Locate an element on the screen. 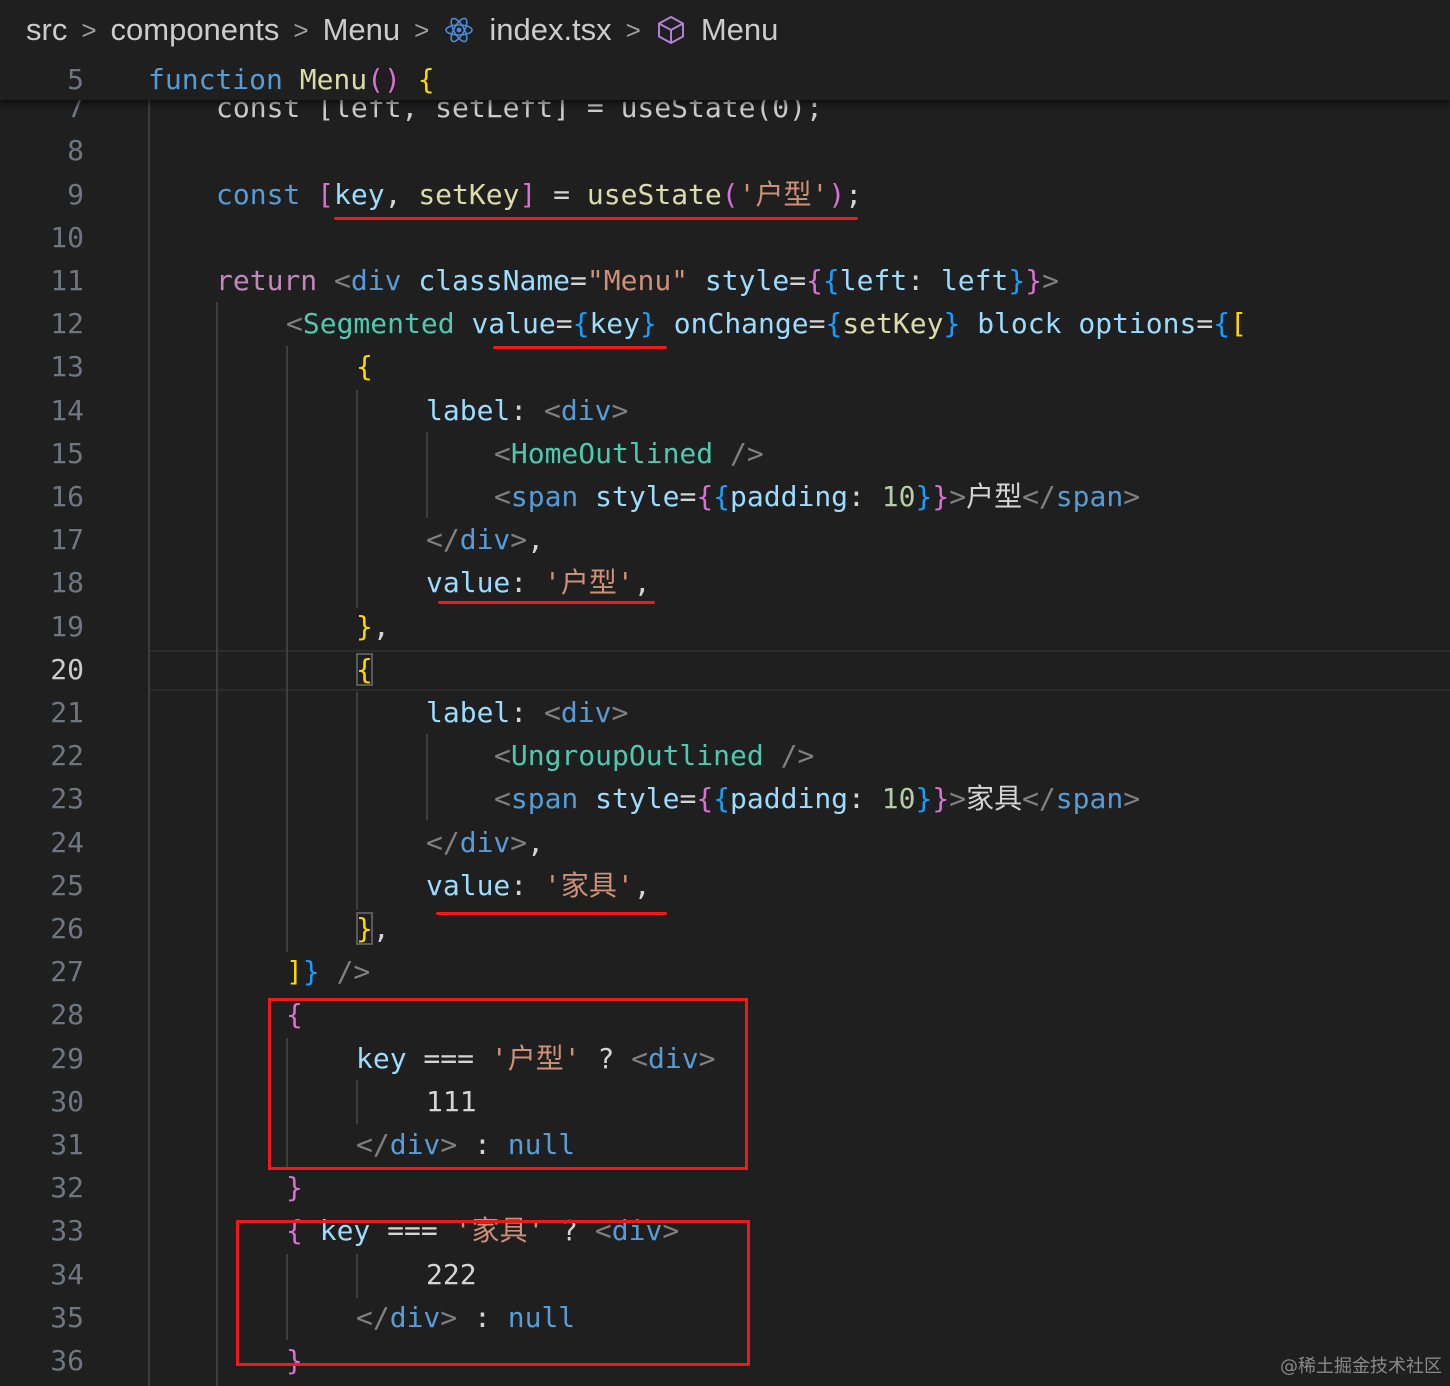  line-content: <UngroupOutlined /> is located at coordinates (654, 755).